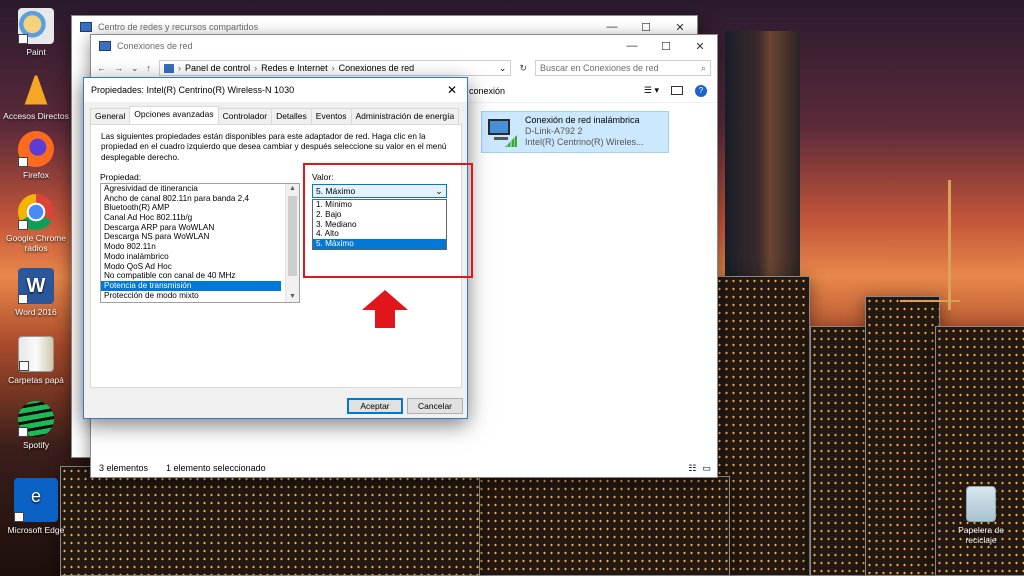 The height and width of the screenshot is (576, 1024). What do you see at coordinates (706, 468) in the screenshot?
I see `large-icons-view-icon: ▭` at bounding box center [706, 468].